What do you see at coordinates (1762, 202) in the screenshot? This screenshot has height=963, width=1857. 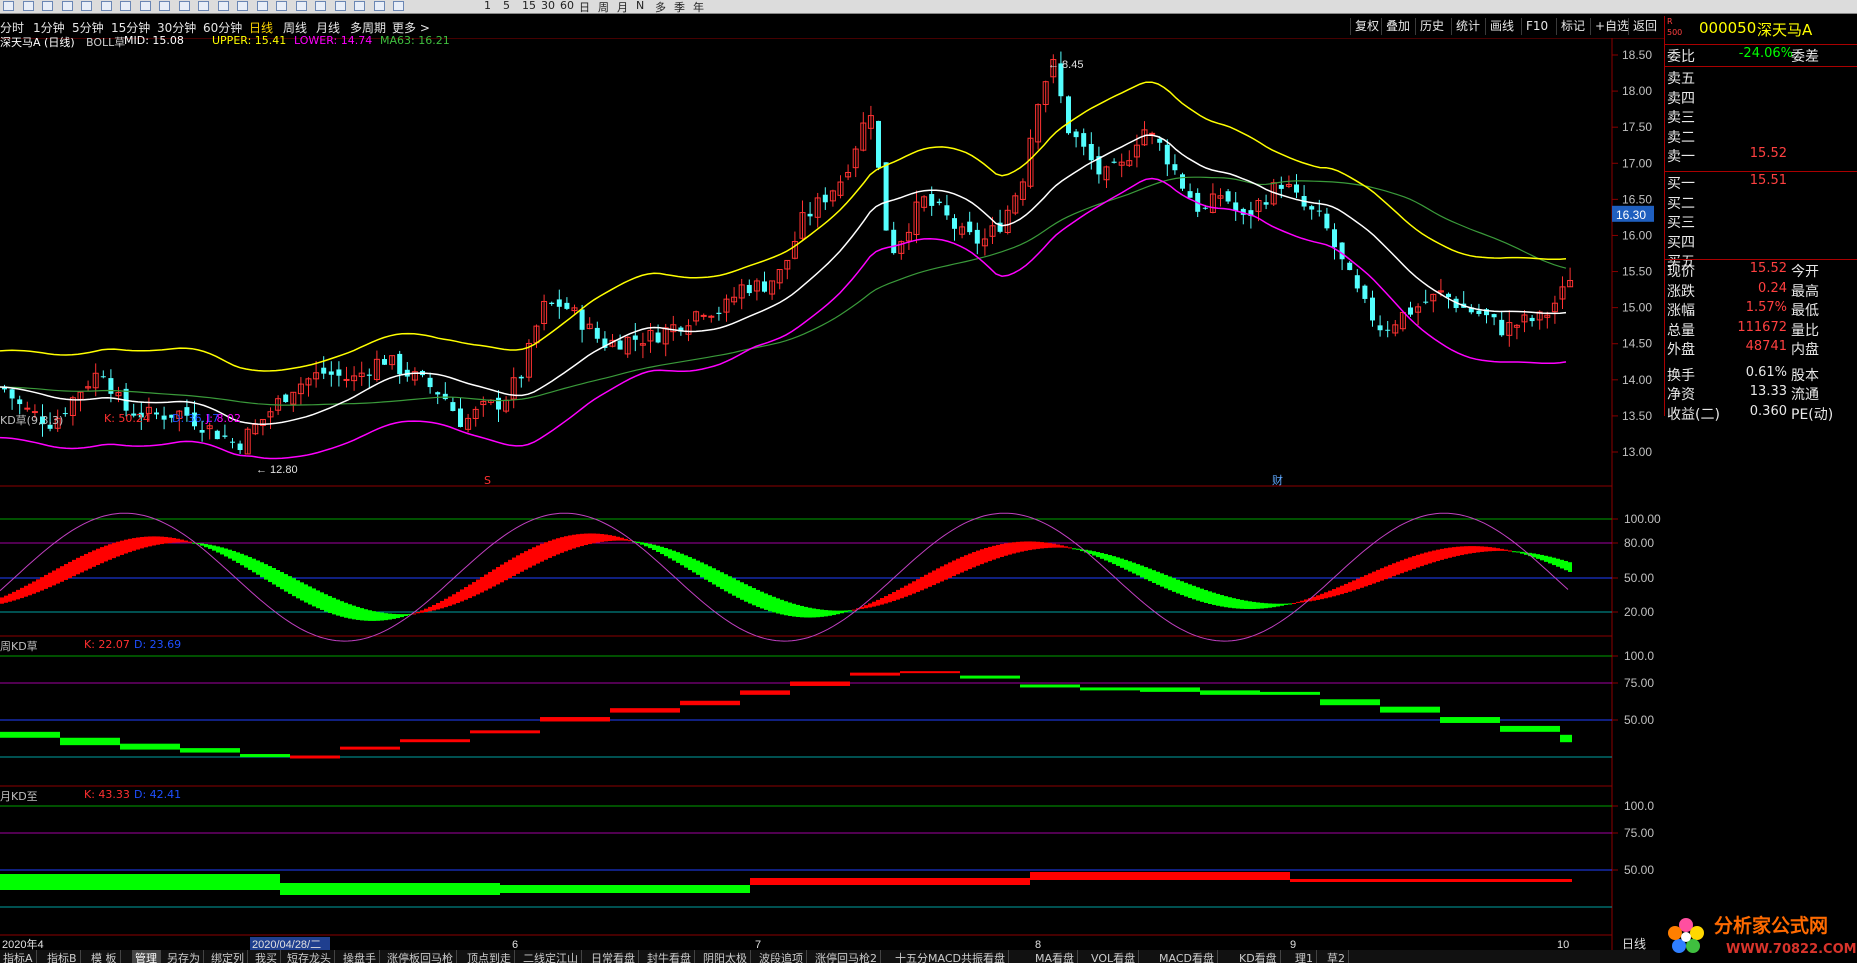 I see `buy-row-1: 买二` at bounding box center [1762, 202].